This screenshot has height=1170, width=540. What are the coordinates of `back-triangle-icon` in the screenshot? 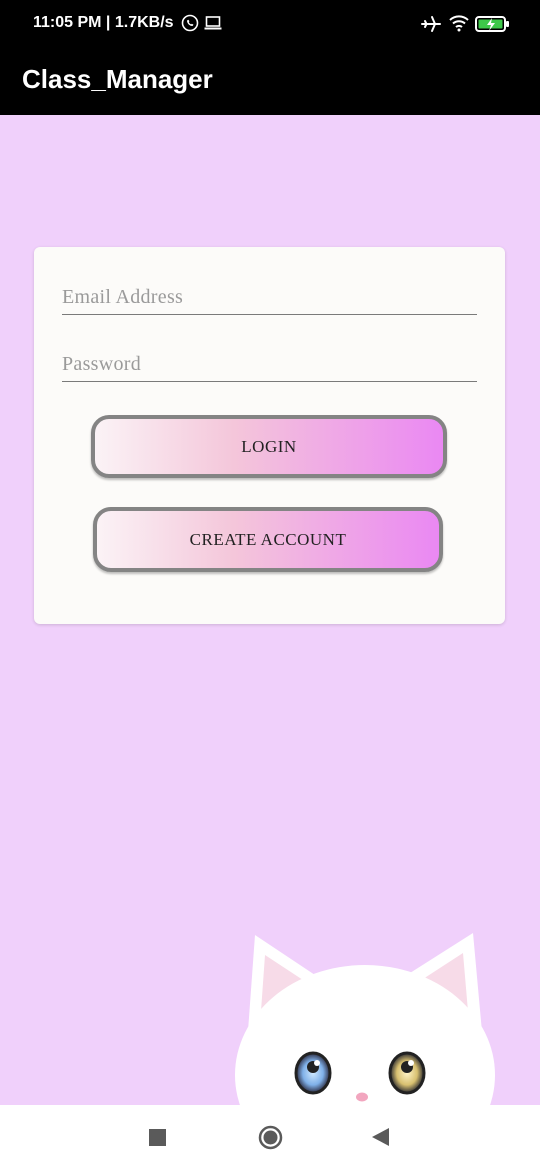 It's located at (380, 1139).